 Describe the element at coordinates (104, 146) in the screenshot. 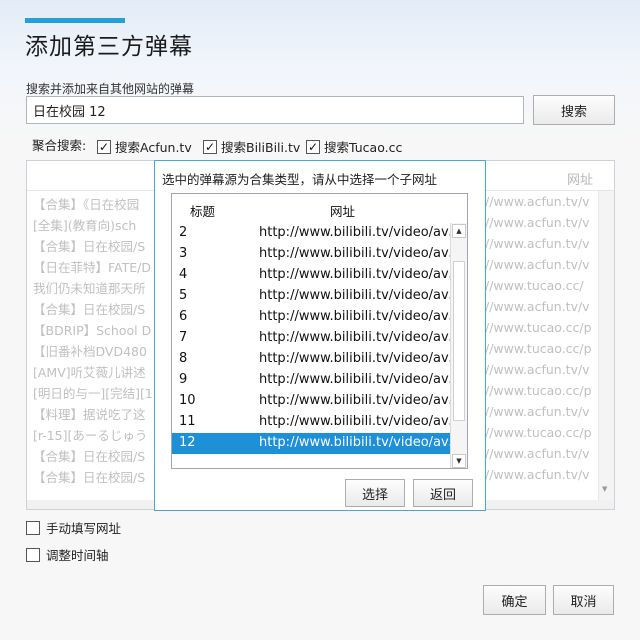

I see `acfun-checkbox: ✓` at that location.